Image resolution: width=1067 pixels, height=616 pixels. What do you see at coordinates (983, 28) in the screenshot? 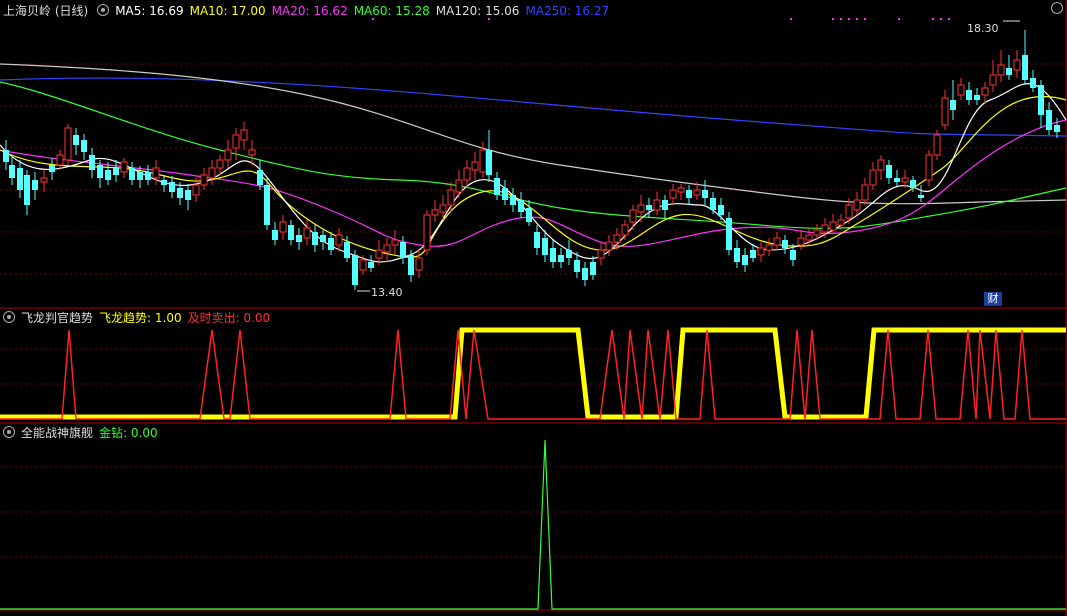
I see `high-price-label: 18.30` at bounding box center [983, 28].